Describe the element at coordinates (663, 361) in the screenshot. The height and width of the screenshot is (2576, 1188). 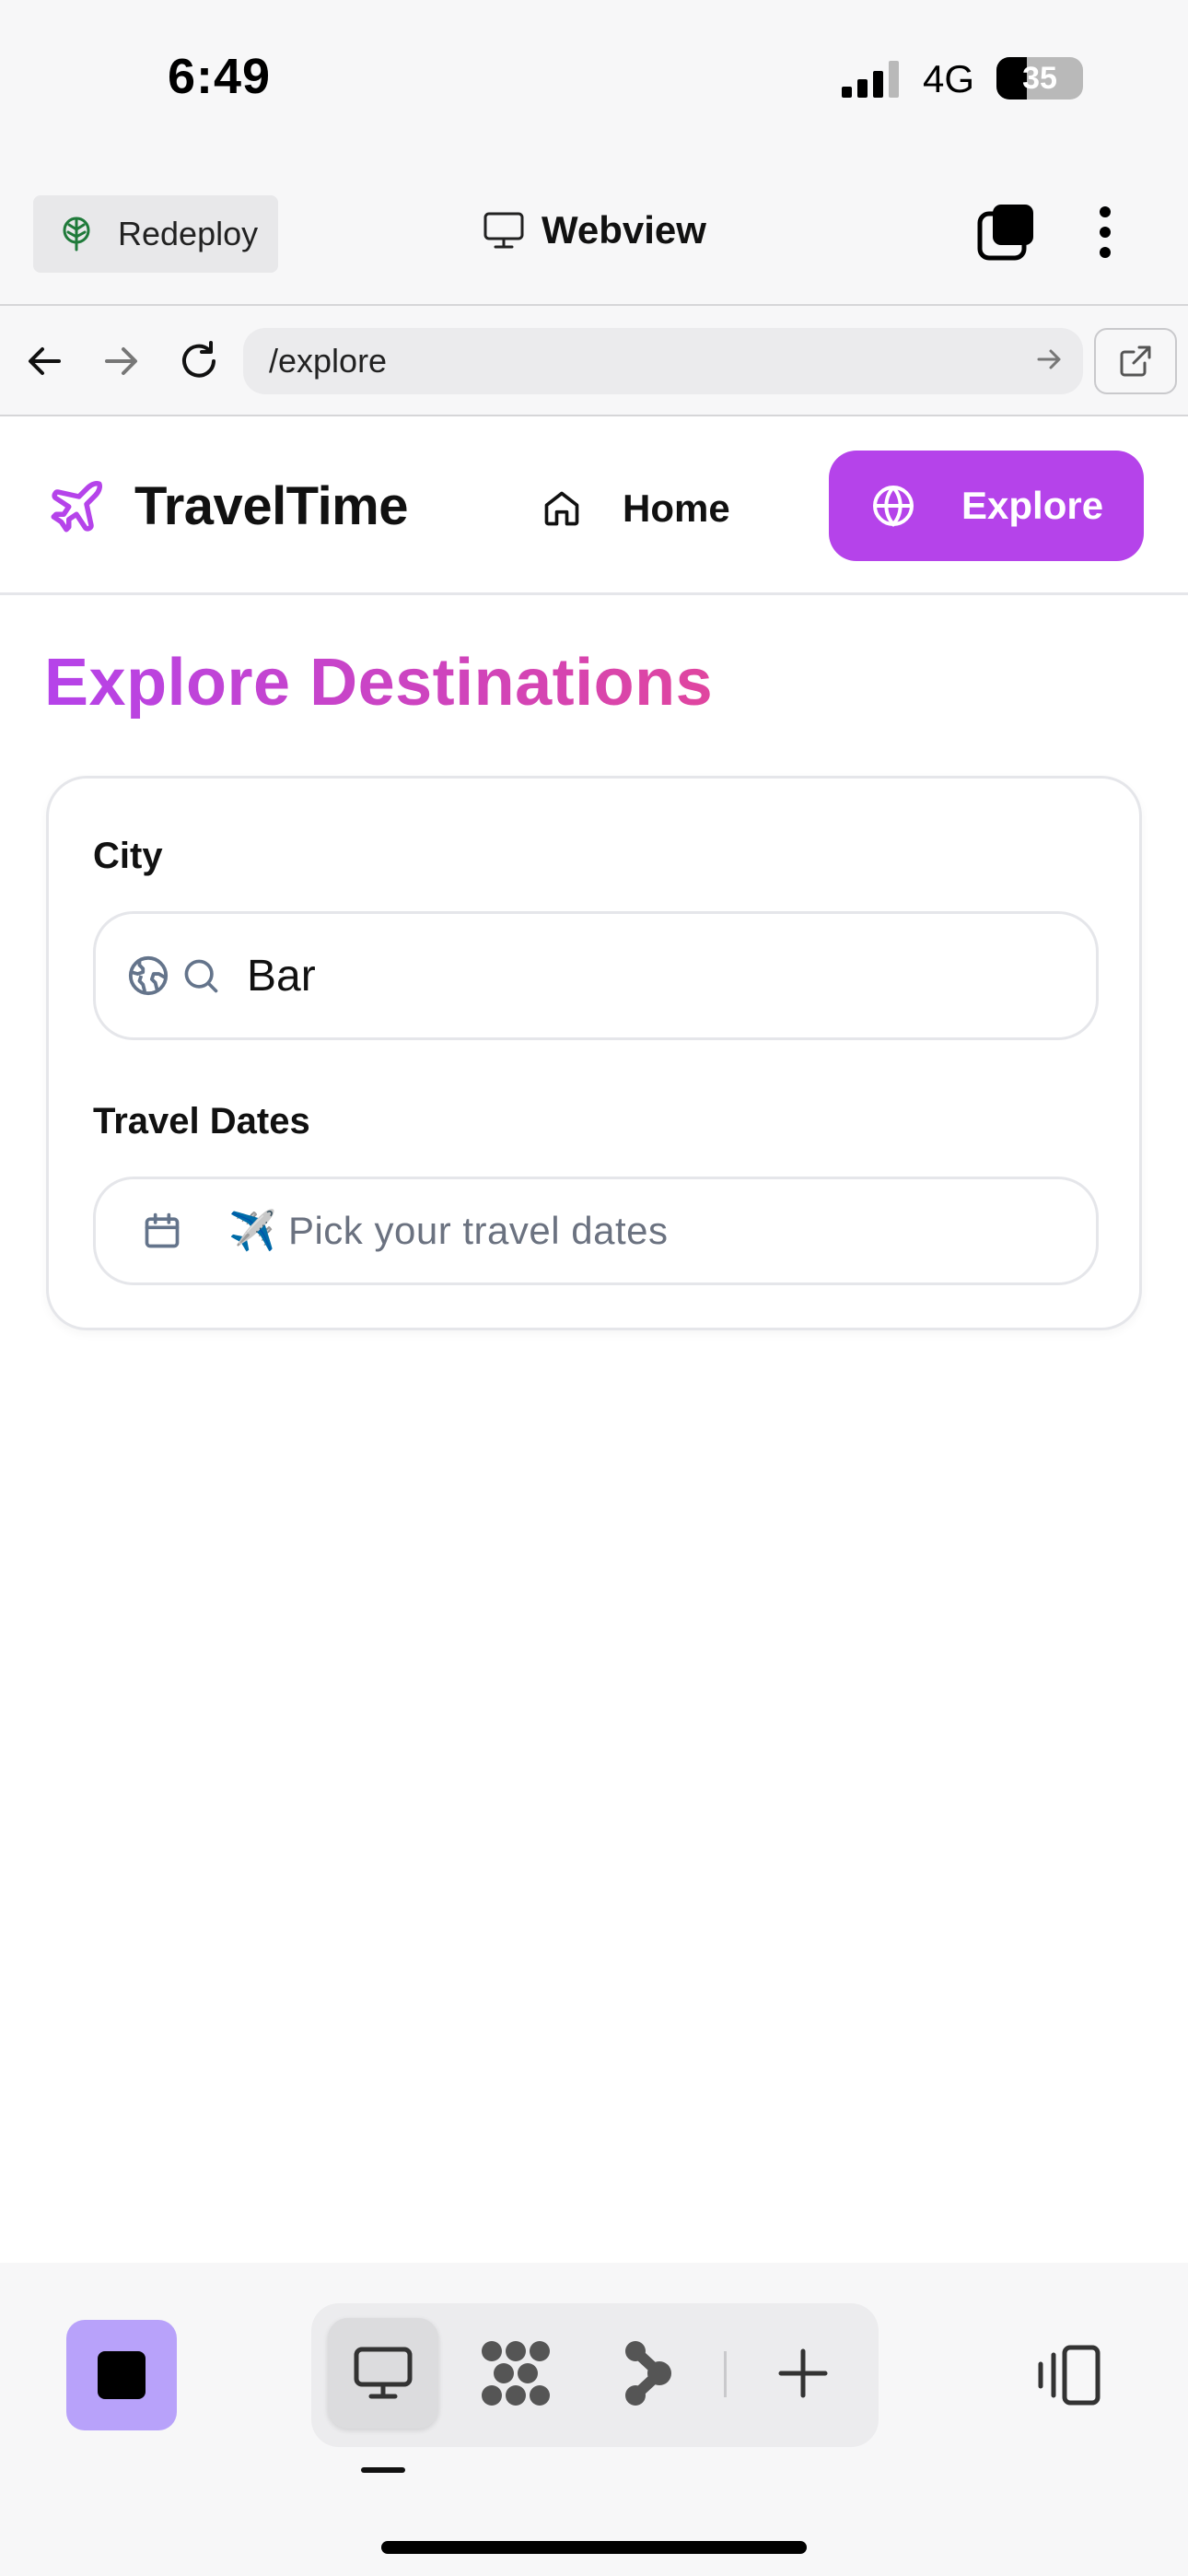
I see `url-input: /explore` at that location.